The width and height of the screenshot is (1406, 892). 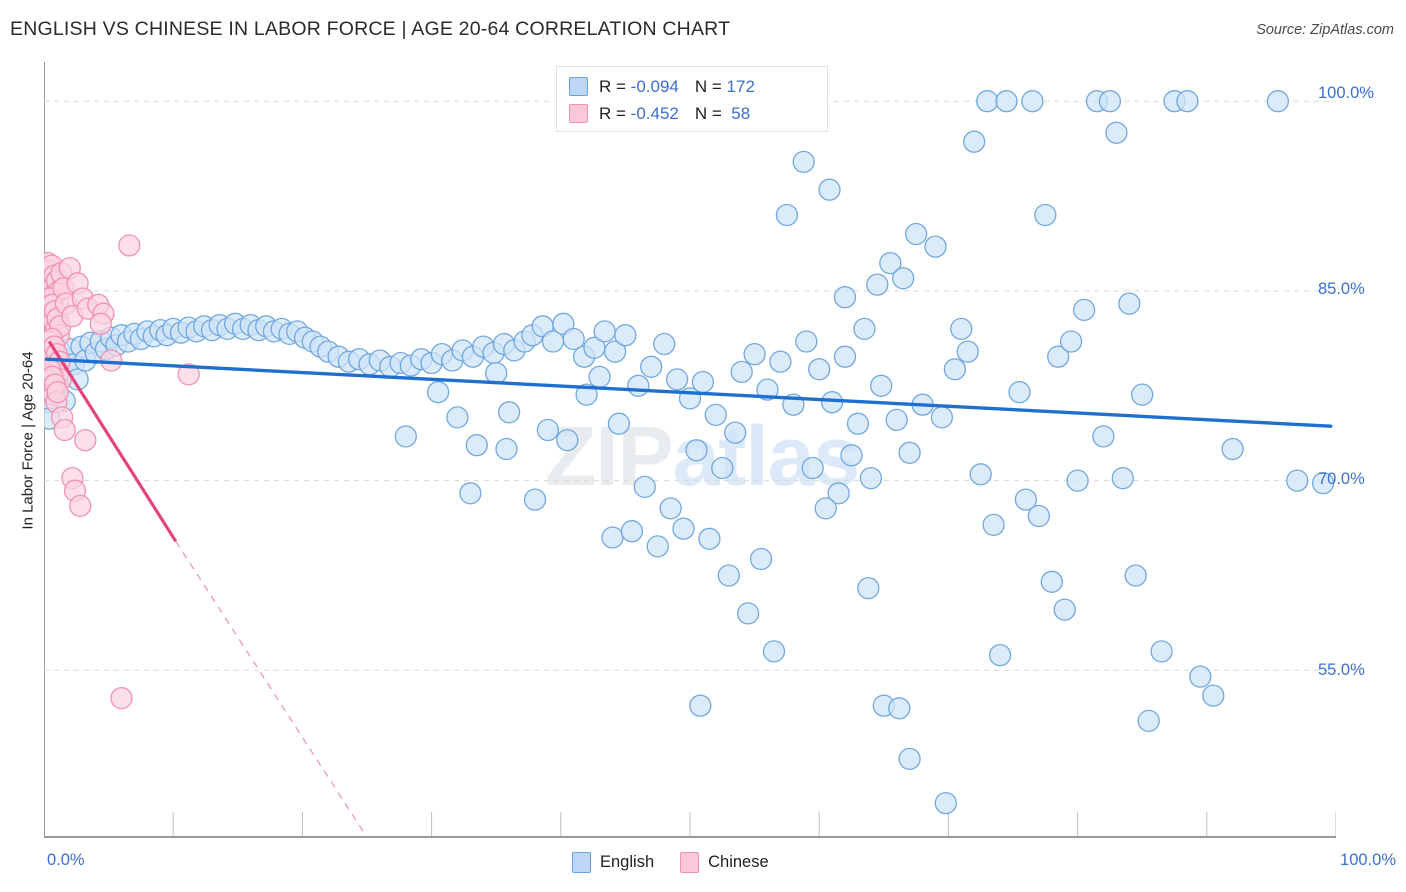 What do you see at coordinates (28, 440) in the screenshot?
I see `y-axis-title: In Labor Force | Age 20-64` at bounding box center [28, 440].